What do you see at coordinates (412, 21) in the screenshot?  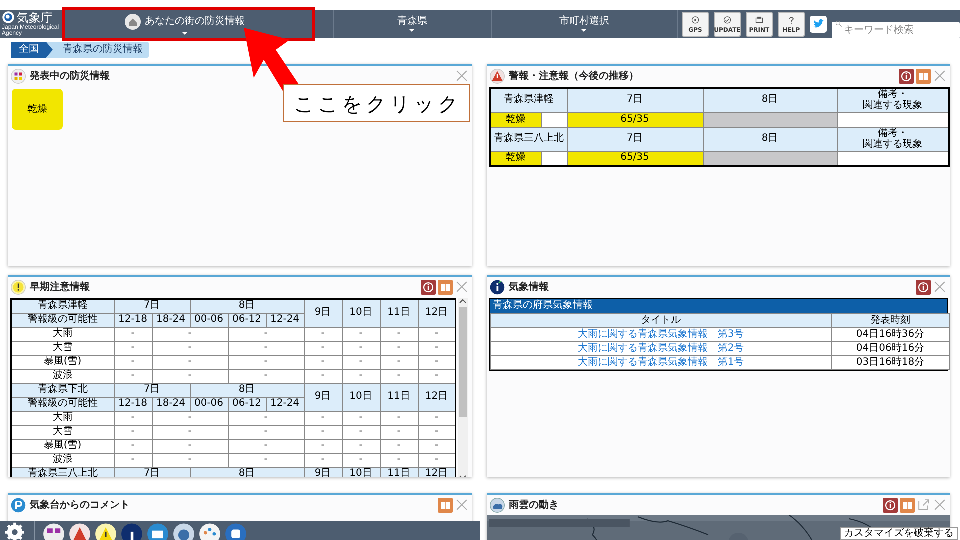 I see `nav-tab-label: 青森県` at bounding box center [412, 21].